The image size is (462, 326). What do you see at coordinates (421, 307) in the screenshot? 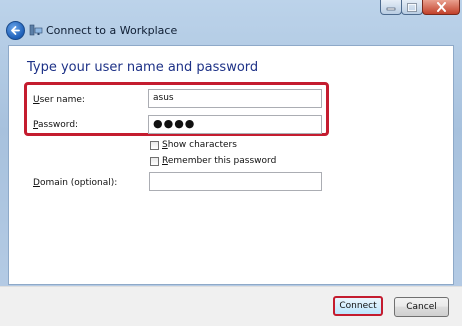
I see `cancel-button: Cancel` at bounding box center [421, 307].